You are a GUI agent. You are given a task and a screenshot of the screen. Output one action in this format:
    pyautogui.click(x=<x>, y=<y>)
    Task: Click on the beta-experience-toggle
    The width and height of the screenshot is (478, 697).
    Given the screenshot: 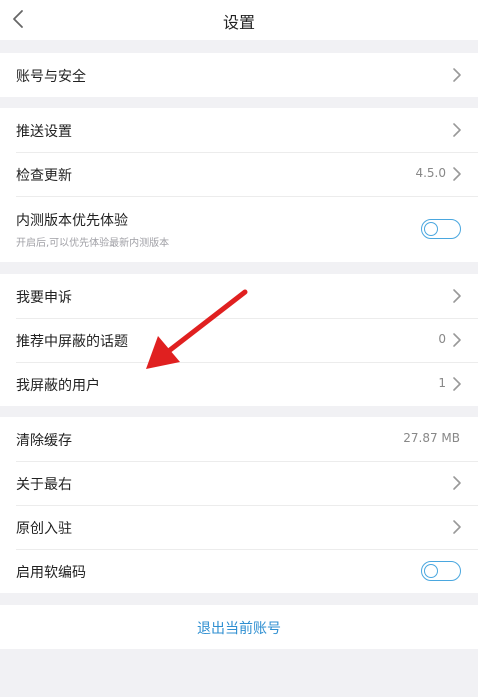 What is the action you would take?
    pyautogui.click(x=441, y=229)
    